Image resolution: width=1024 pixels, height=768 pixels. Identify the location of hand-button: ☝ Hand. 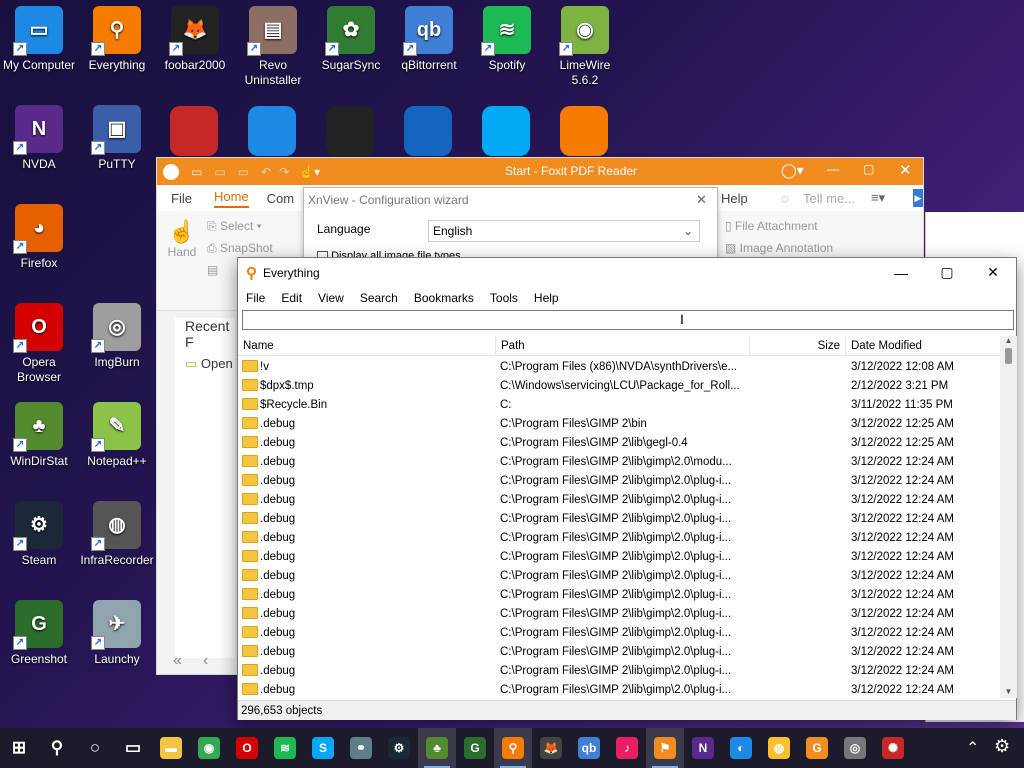
(182, 239).